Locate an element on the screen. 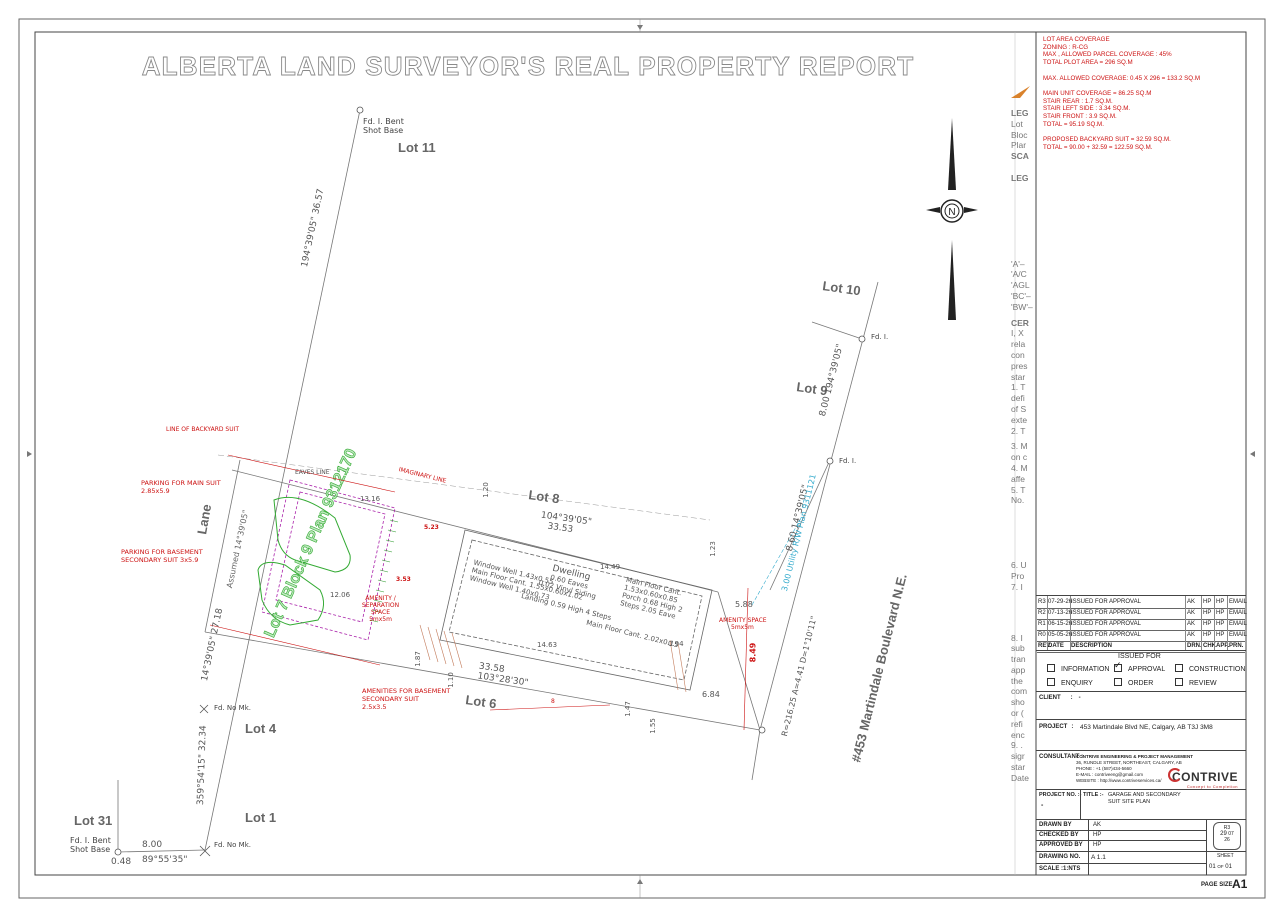 This screenshot has width=1280, height=914. title-label: TITLE :- is located at coordinates (1093, 795).